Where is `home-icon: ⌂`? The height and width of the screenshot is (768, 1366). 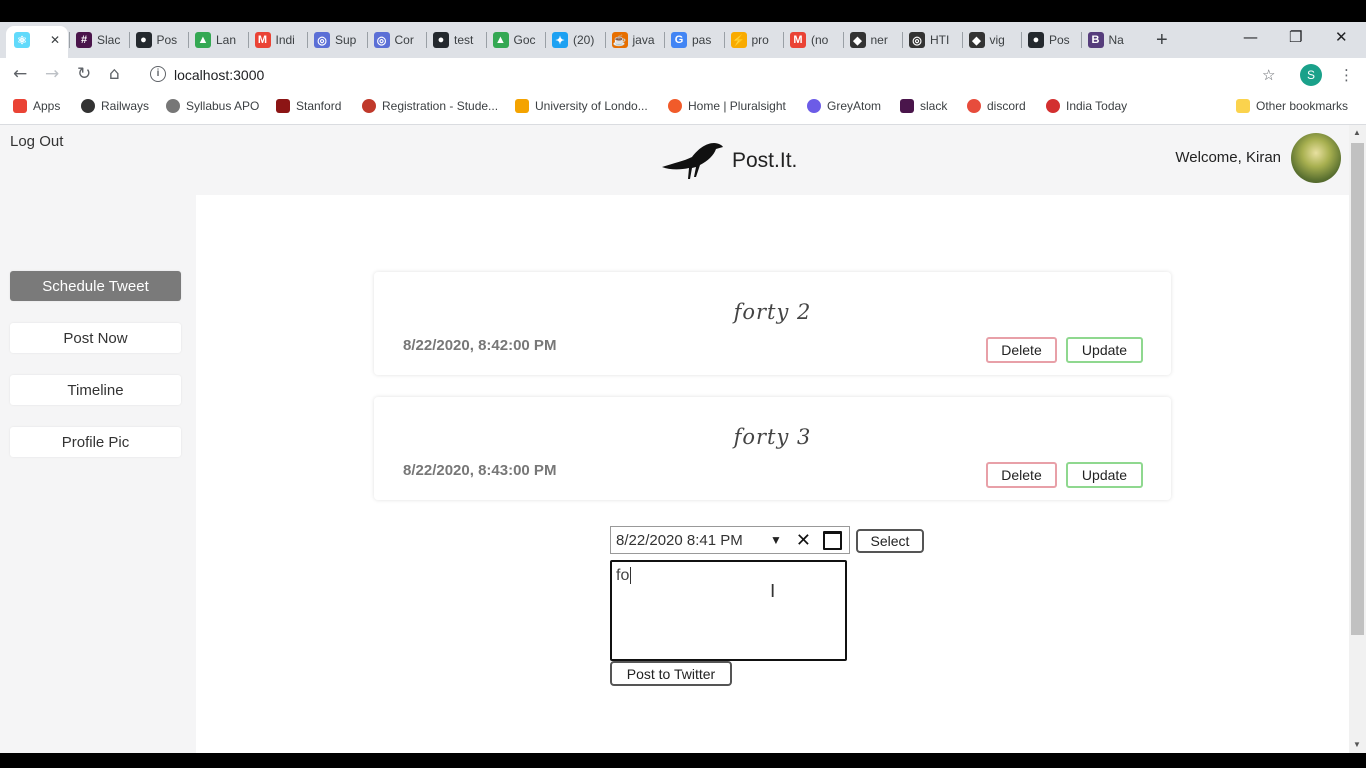
home-icon: ⌂ is located at coordinates (114, 74).